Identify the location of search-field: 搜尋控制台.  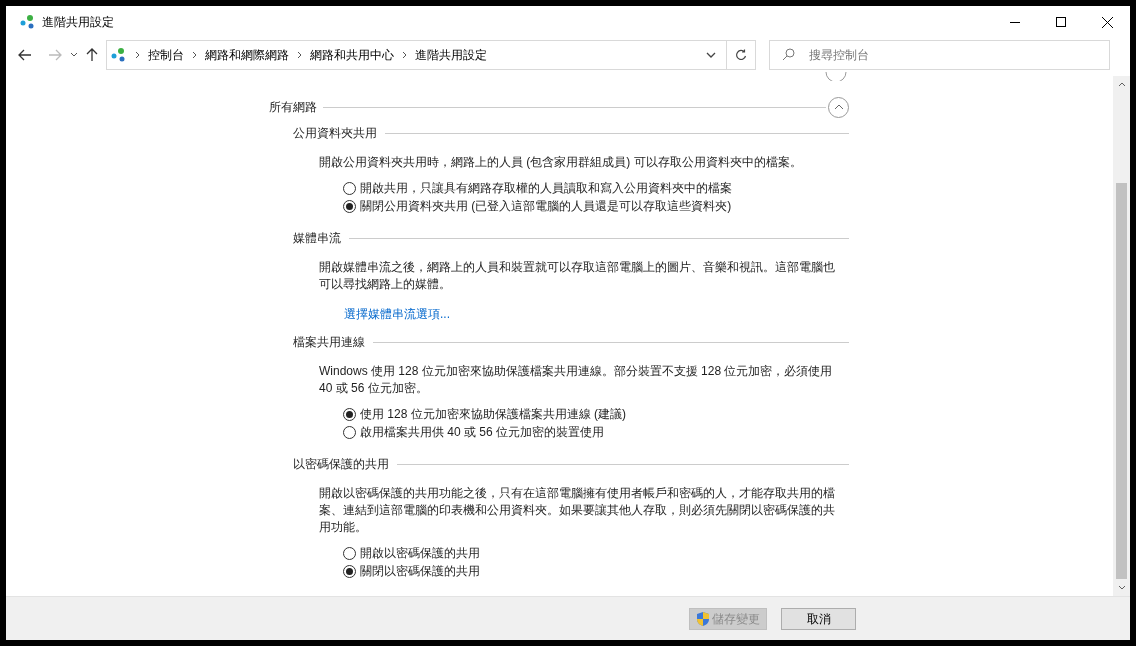
(939, 55).